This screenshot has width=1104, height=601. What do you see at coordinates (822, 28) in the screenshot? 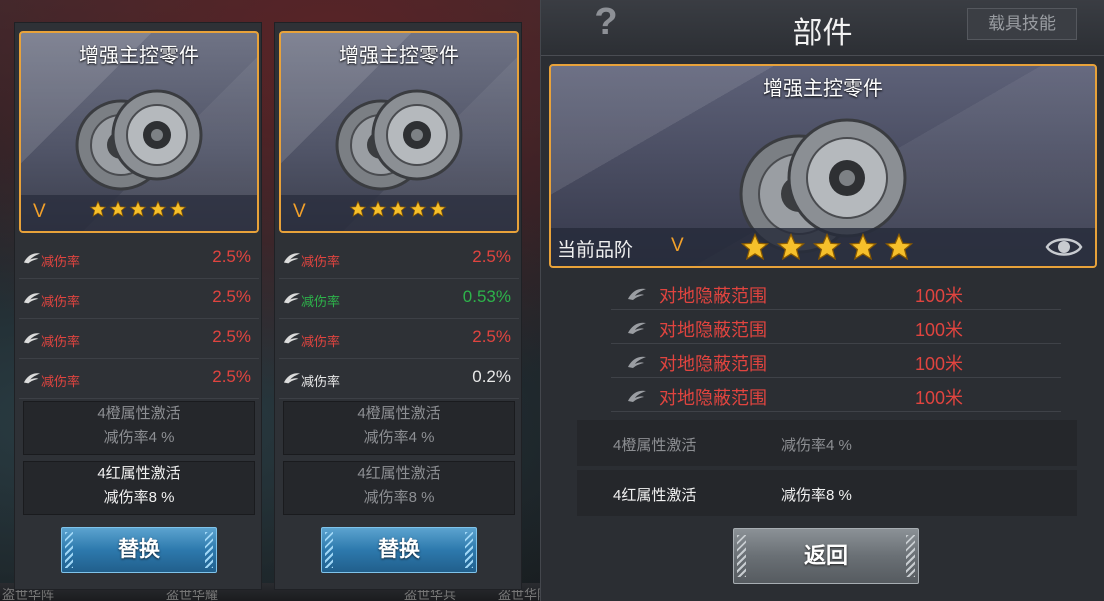
I see `panel-header: ? 部件 载具技能` at bounding box center [822, 28].